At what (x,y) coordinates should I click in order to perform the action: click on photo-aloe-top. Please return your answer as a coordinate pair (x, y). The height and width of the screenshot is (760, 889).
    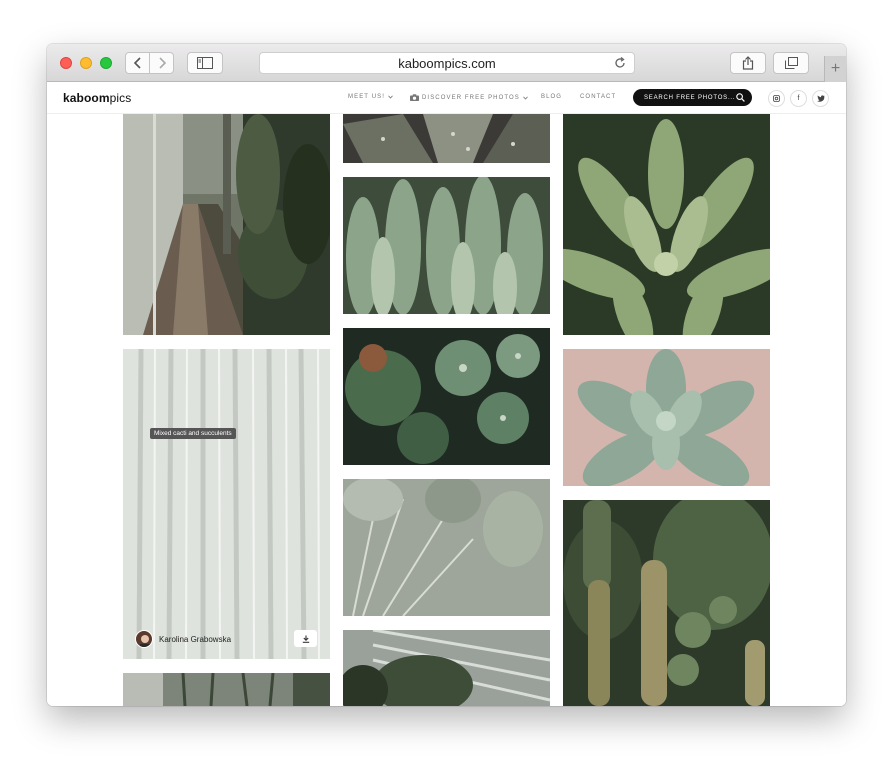
    Looking at the image, I should click on (446, 138).